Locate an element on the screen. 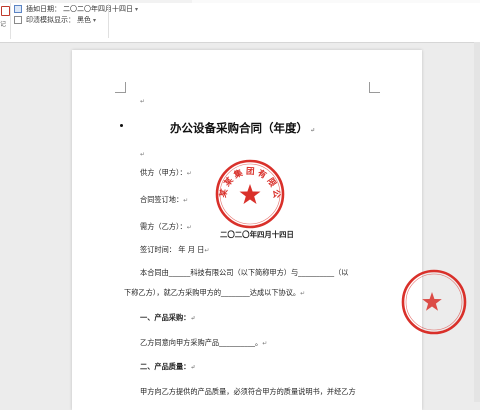 Image resolution: width=480 pixels, height=410 pixels. contract-paragraph-line-2: 下称乙方），就乙方采购甲方的________达成以下协议。↵ is located at coordinates (214, 293).